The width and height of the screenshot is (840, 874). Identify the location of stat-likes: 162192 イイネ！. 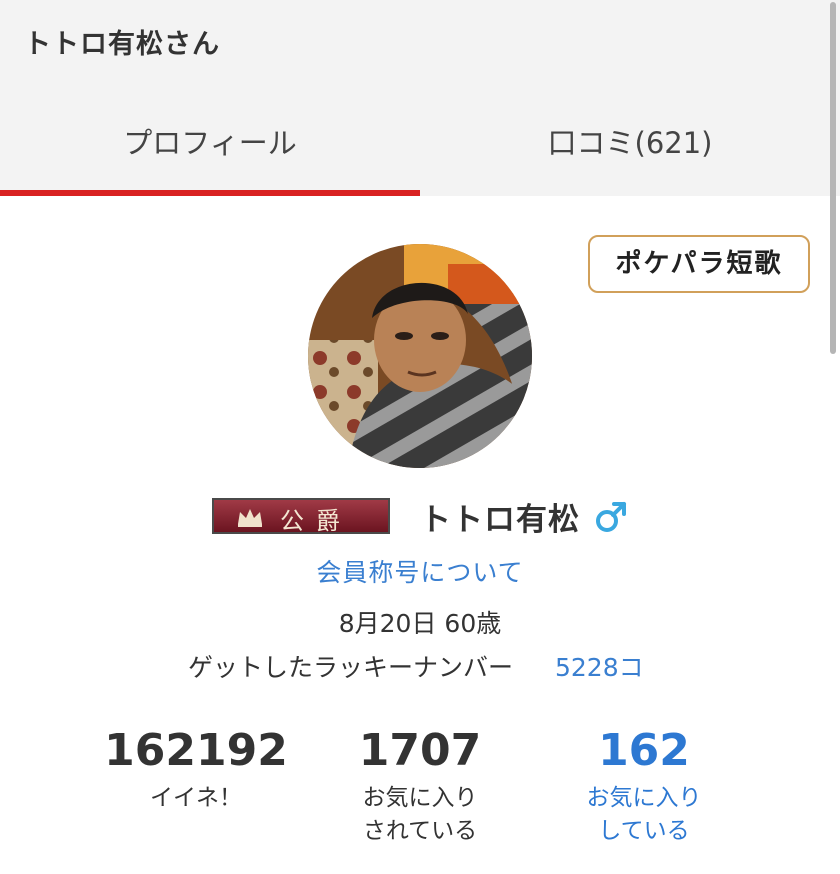
(196, 769).